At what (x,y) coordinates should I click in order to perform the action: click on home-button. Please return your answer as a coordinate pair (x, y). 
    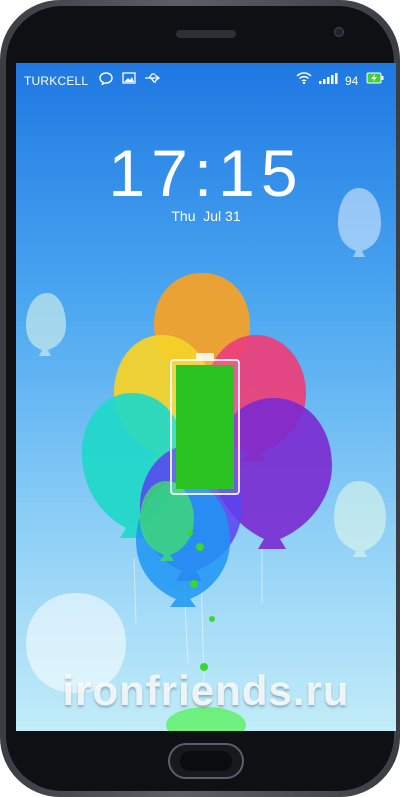
    Looking at the image, I should click on (206, 761).